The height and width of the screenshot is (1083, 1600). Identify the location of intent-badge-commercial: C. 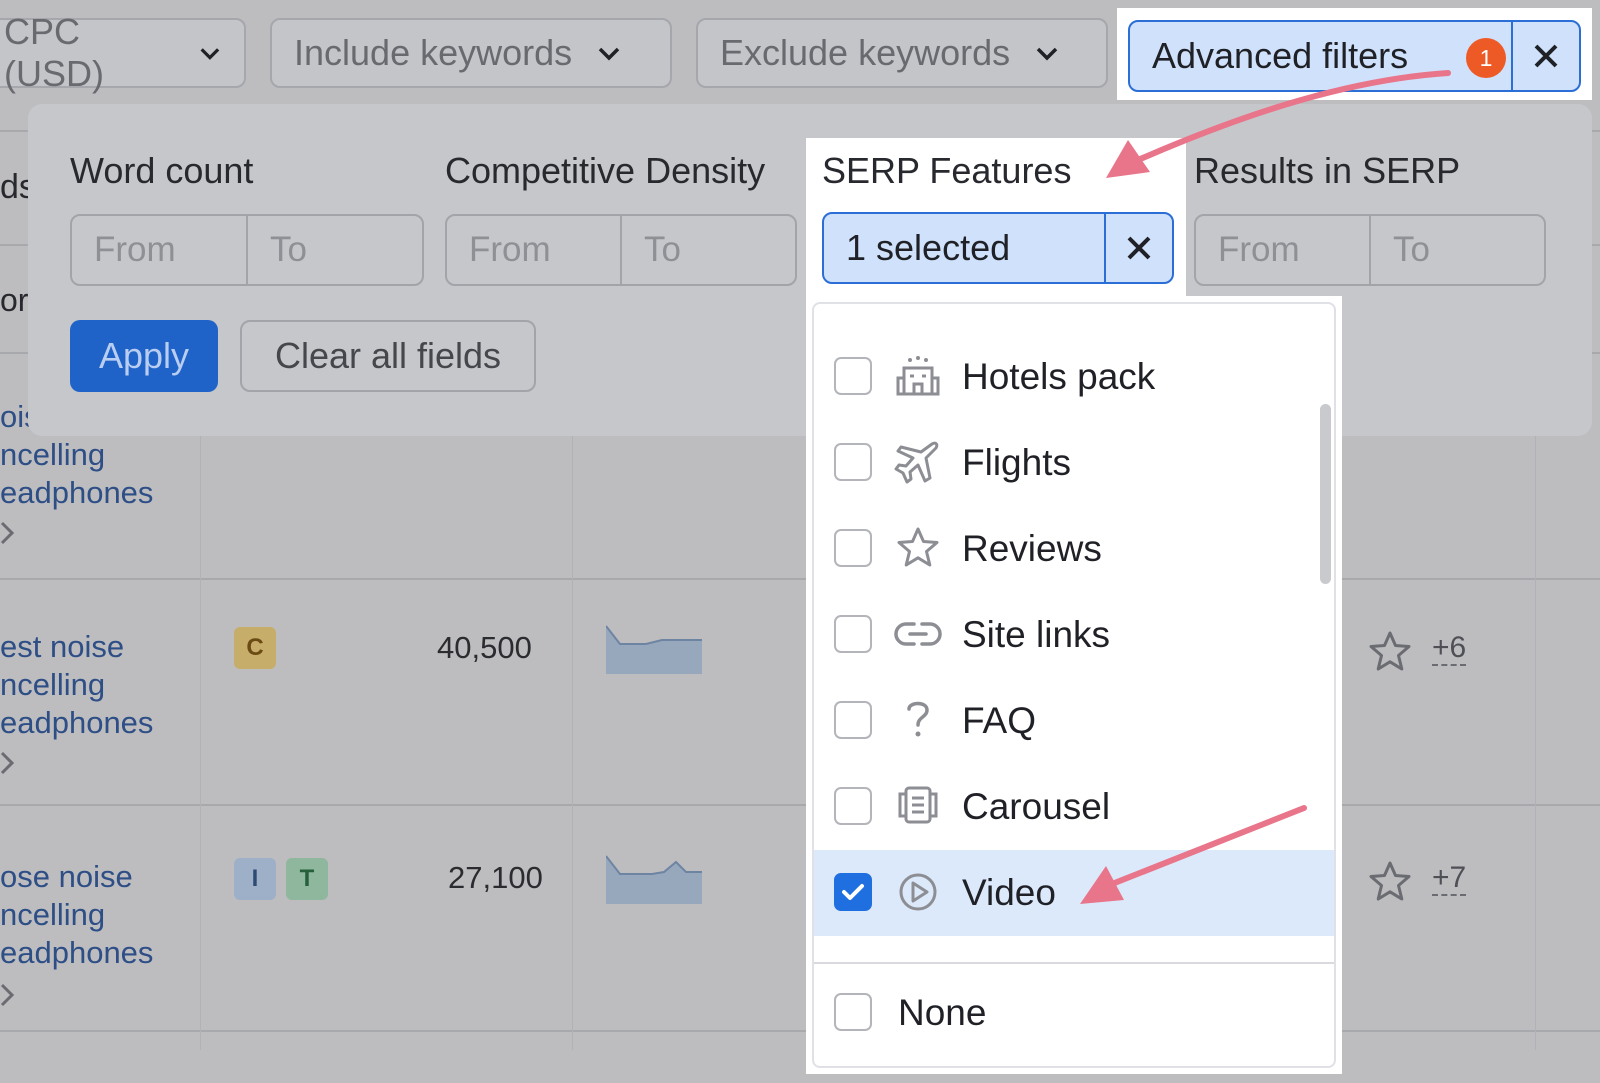
(255, 648).